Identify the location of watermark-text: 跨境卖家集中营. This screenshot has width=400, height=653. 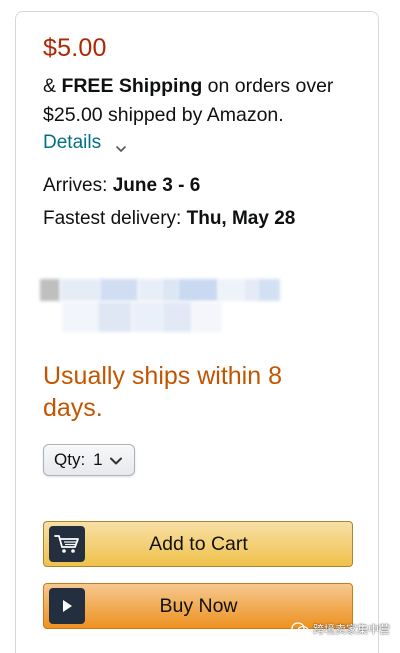
(351, 630).